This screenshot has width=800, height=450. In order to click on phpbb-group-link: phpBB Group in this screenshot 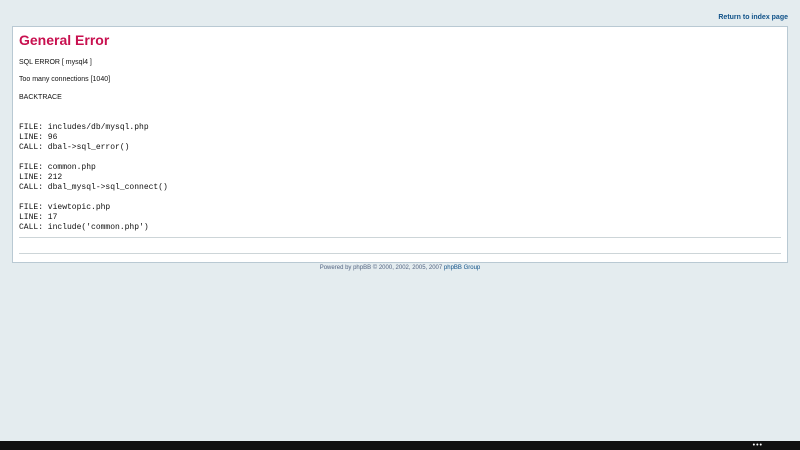, I will do `click(462, 268)`.